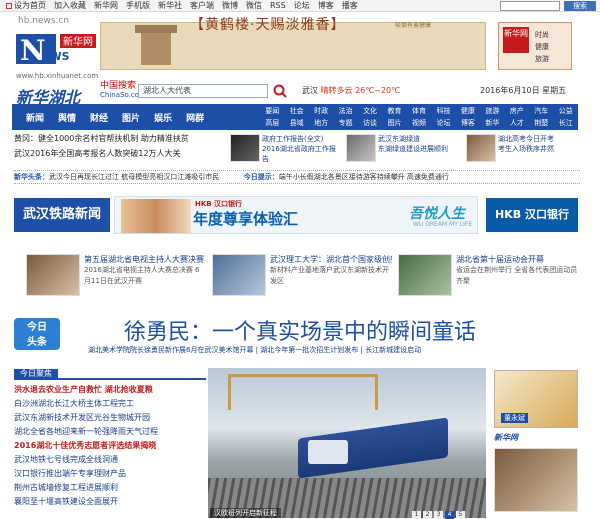 The height and width of the screenshot is (519, 600). I want to click on topbar-item: 微信, so click(254, 5).